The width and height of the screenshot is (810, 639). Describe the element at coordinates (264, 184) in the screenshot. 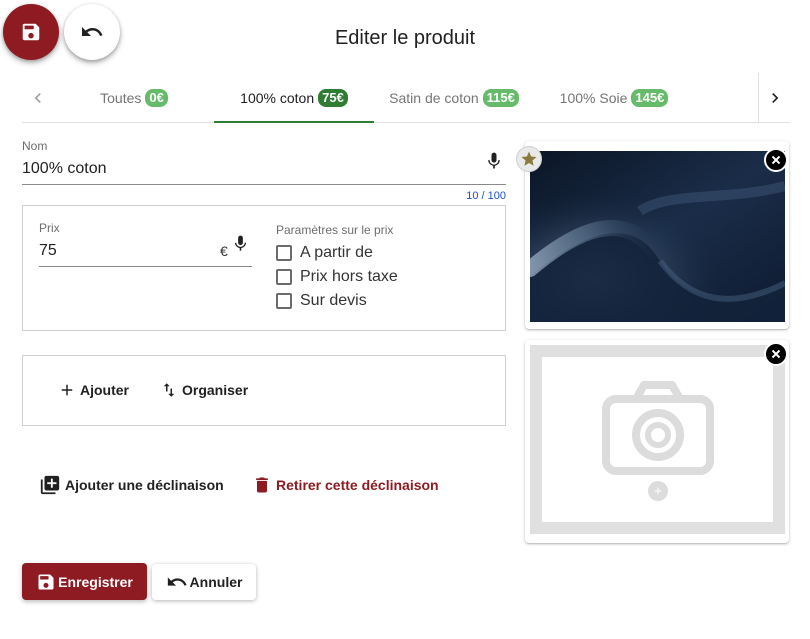

I see `name-field-underline` at that location.